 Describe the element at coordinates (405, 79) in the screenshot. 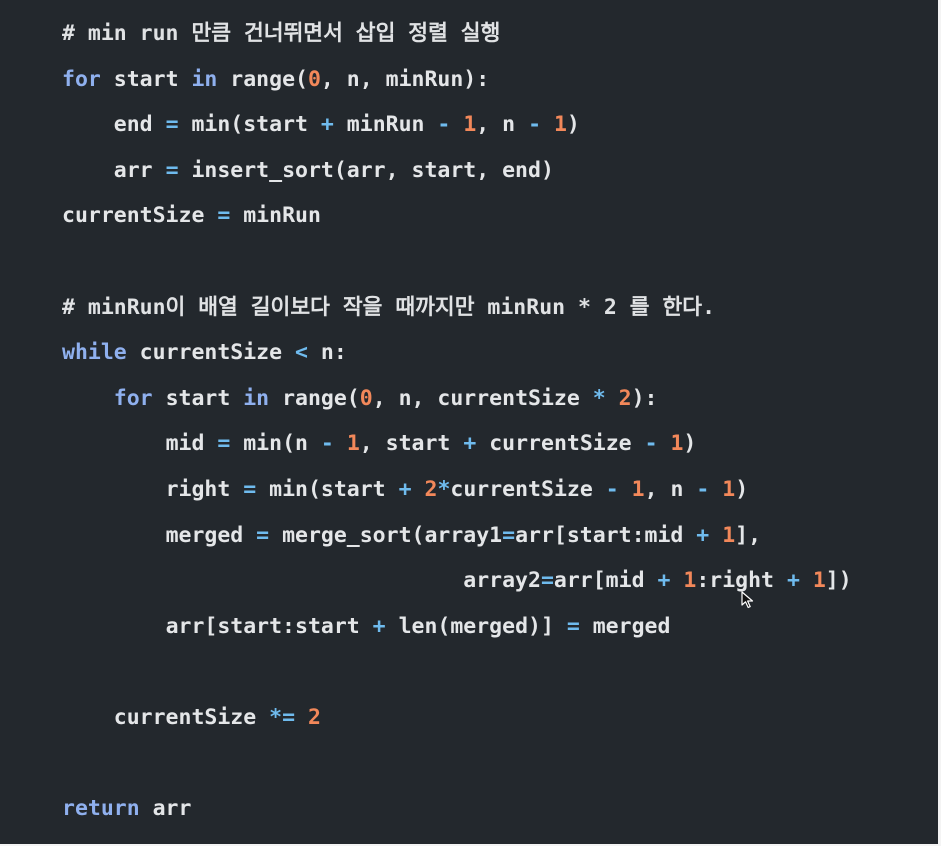

I see `code-text: , n, minRun):` at that location.